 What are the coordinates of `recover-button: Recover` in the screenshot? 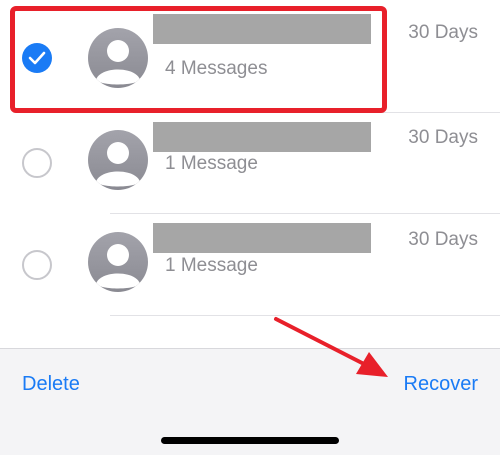 It's located at (441, 384).